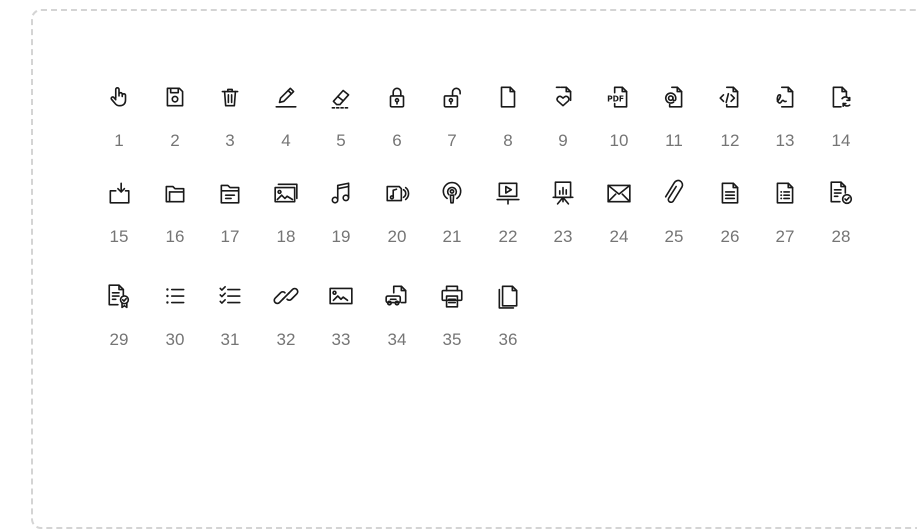 The width and height of the screenshot is (917, 529). I want to click on icon-number: 2, so click(175, 140).